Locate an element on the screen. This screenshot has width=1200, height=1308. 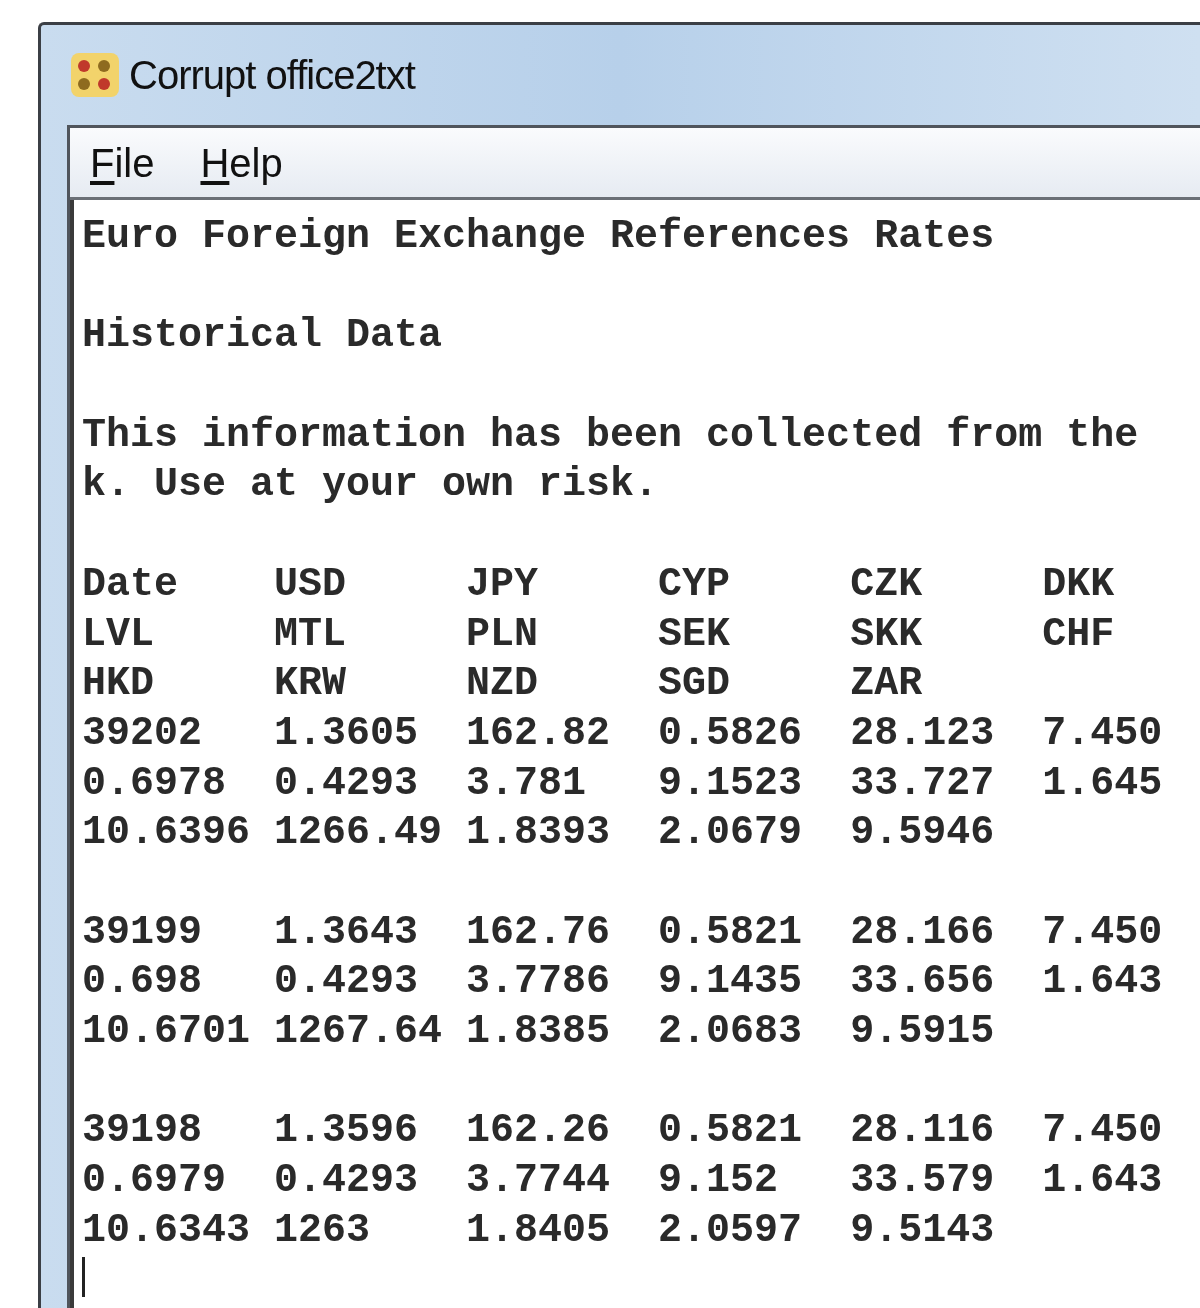
text-line: 0.6979 0.4293 3.7744 9.152 33.579 1.643 is located at coordinates (622, 1181).